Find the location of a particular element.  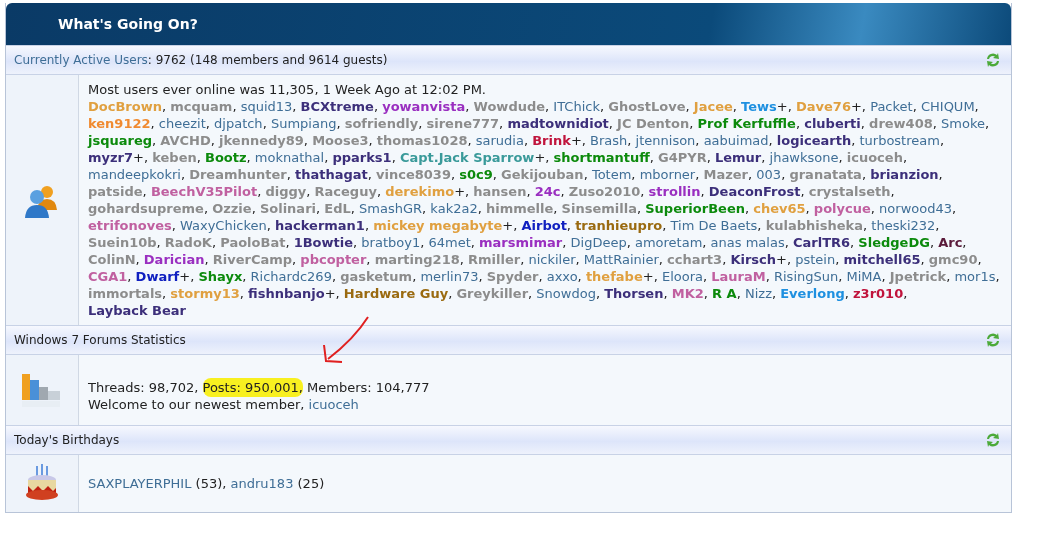

username-link: Eloora is located at coordinates (682, 276).